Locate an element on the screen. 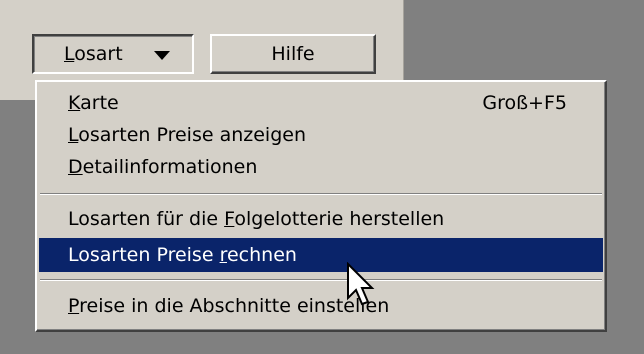 Image resolution: width=644 pixels, height=354 pixels. menu-item-preise-abschnitte-einstellen: Preise in die Abschnitte einstellen is located at coordinates (321, 306).